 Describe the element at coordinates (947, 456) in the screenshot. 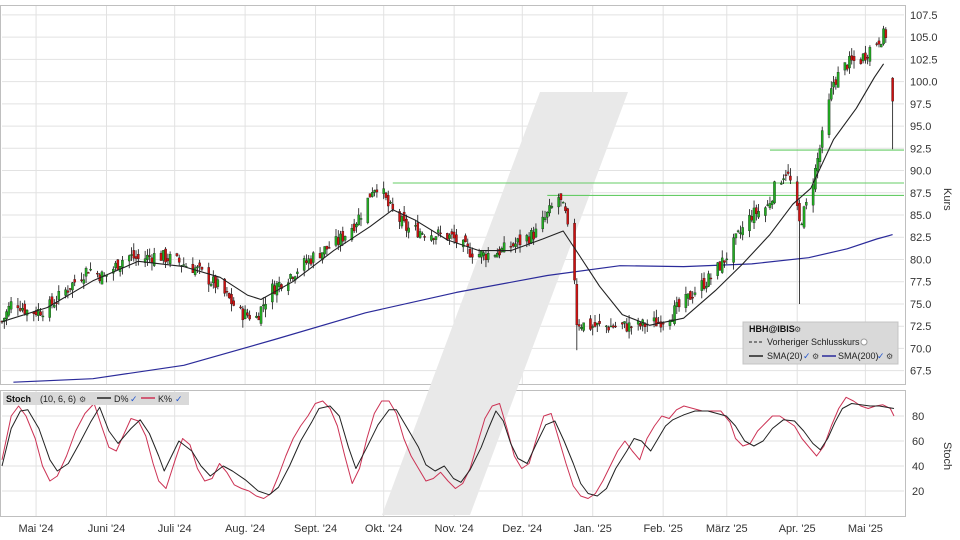

I see `stoch-axis-title: Stoch` at that location.